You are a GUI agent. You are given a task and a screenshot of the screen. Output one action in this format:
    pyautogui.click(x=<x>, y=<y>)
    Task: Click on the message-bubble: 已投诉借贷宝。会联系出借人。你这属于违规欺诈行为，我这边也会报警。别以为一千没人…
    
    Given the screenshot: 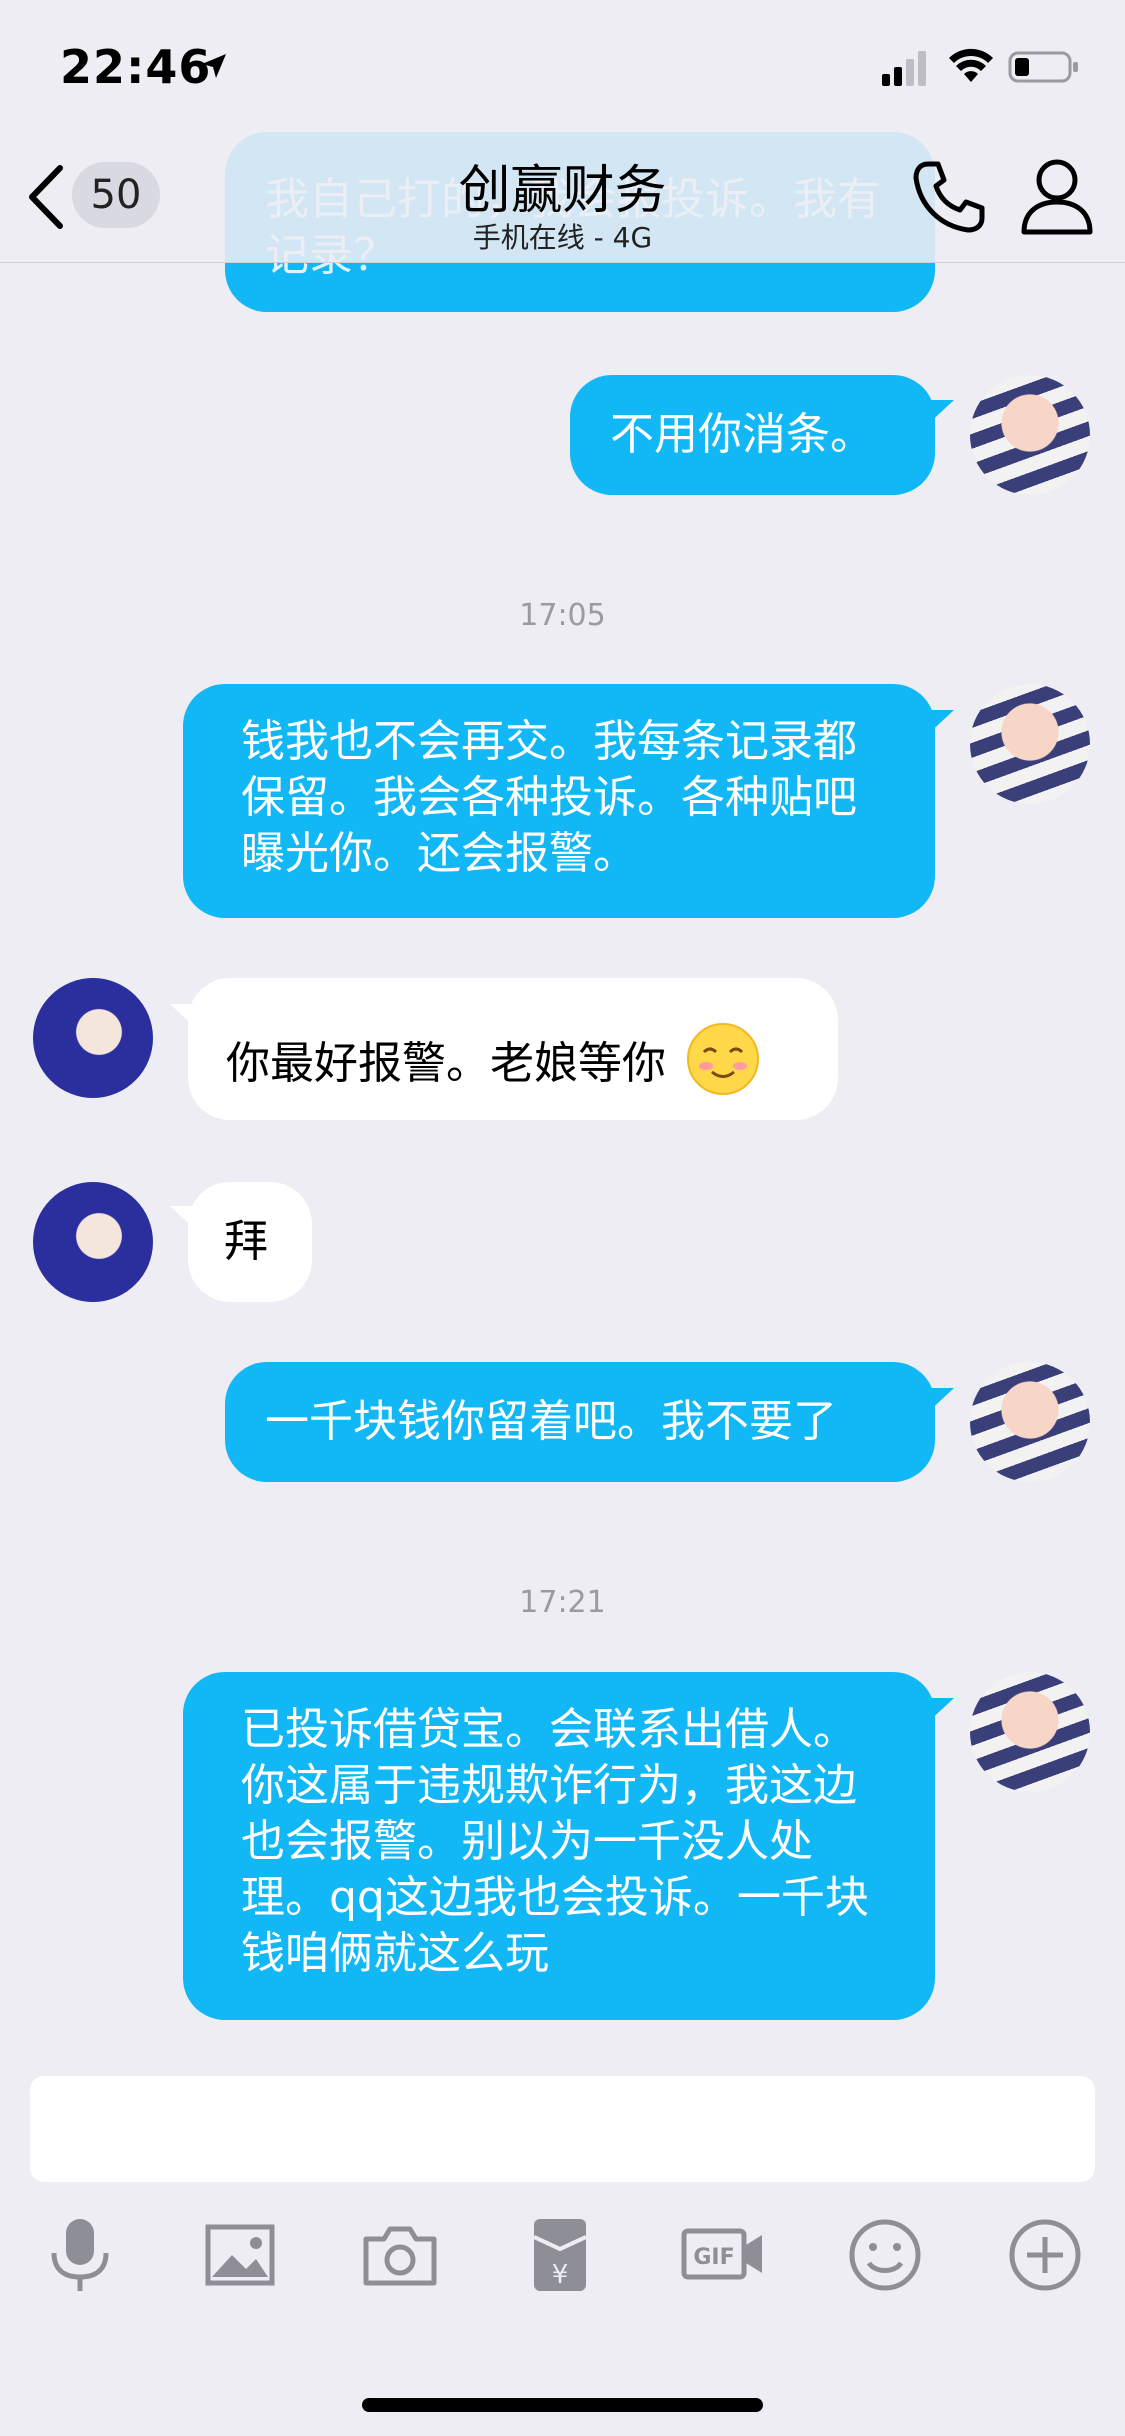 What is the action you would take?
    pyautogui.click(x=559, y=1846)
    